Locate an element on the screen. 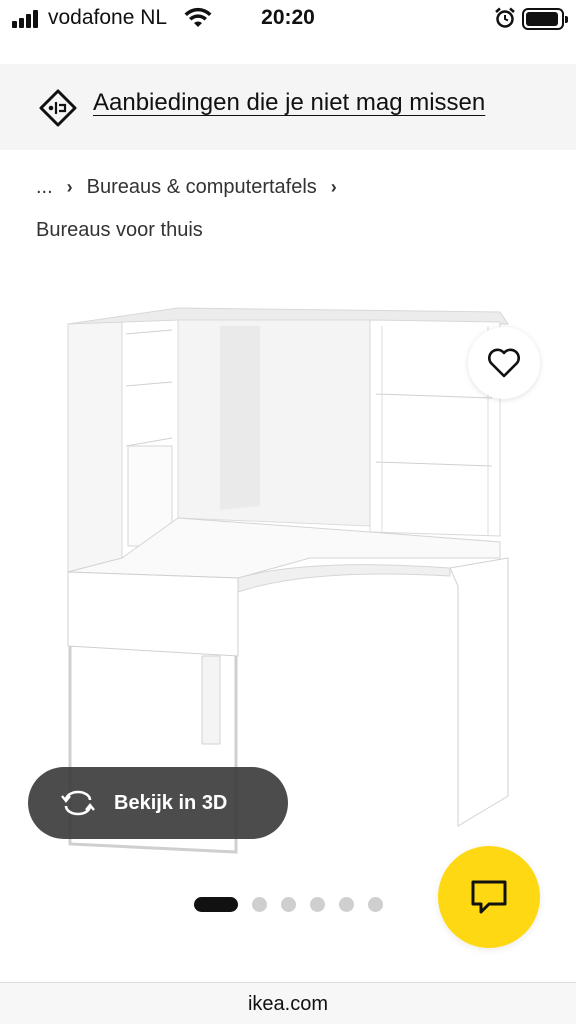 This screenshot has height=1024, width=576. chat-icon is located at coordinates (489, 897).